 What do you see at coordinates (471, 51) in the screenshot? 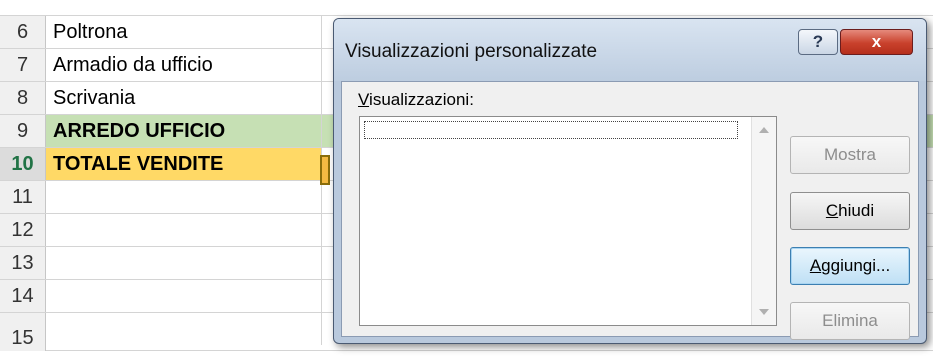
I see `dialog-title: Visualizzazioni personalizzate` at bounding box center [471, 51].